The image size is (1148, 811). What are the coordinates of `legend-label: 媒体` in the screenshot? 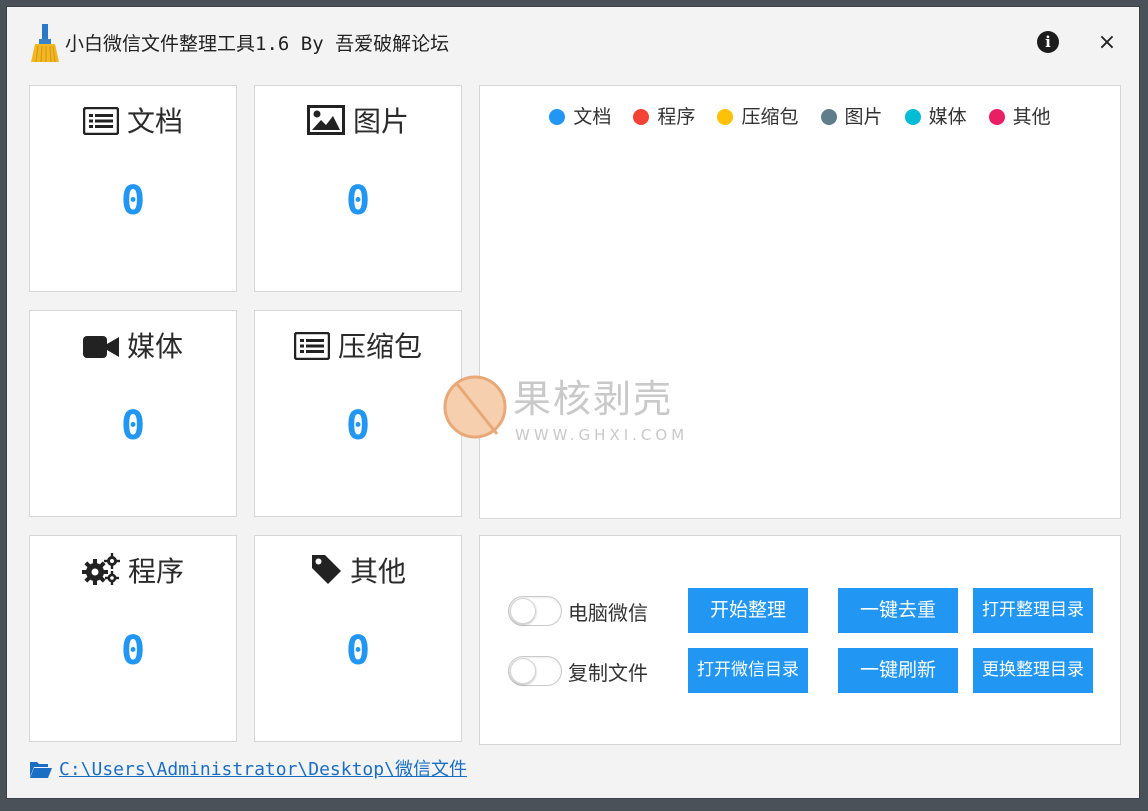 It's located at (947, 117).